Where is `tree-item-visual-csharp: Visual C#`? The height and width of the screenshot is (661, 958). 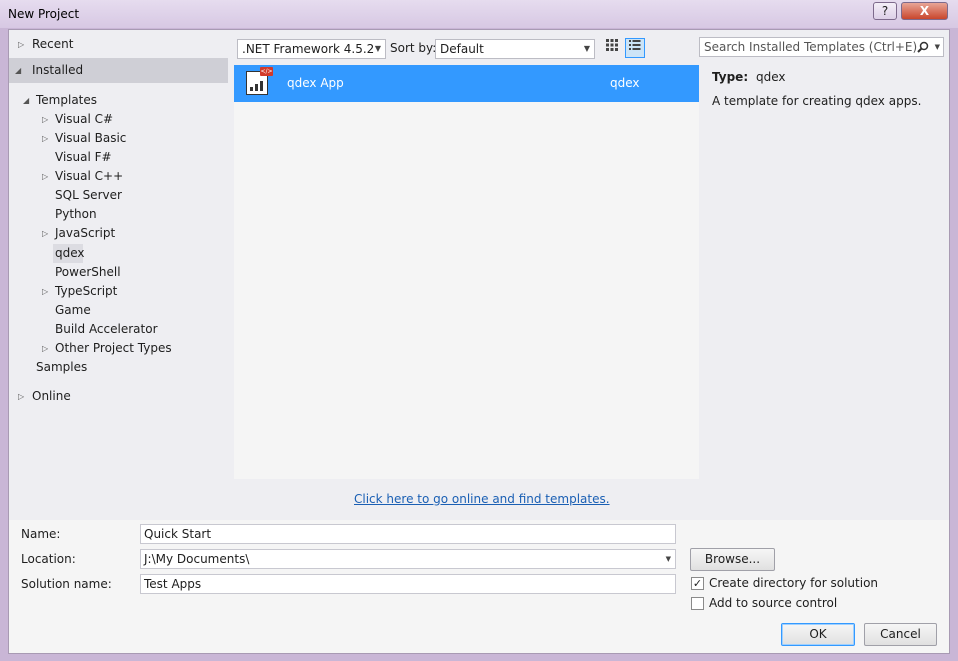 tree-item-visual-csharp: Visual C# is located at coordinates (84, 119).